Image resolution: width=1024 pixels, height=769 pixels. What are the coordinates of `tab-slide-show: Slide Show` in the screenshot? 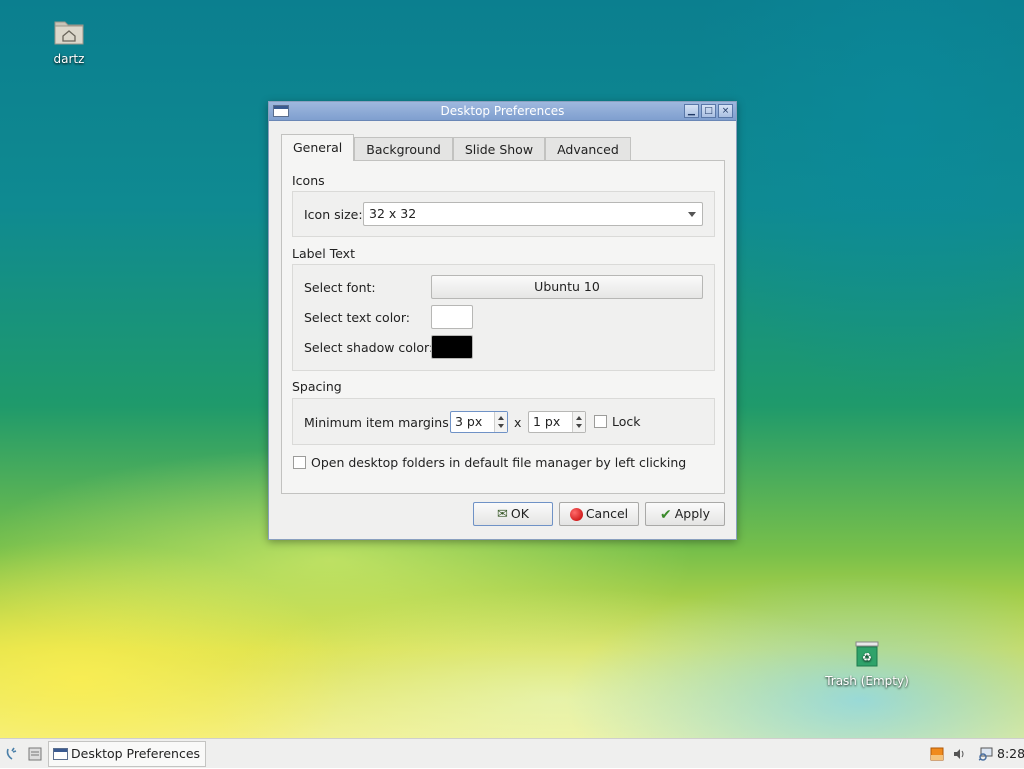 It's located at (499, 149).